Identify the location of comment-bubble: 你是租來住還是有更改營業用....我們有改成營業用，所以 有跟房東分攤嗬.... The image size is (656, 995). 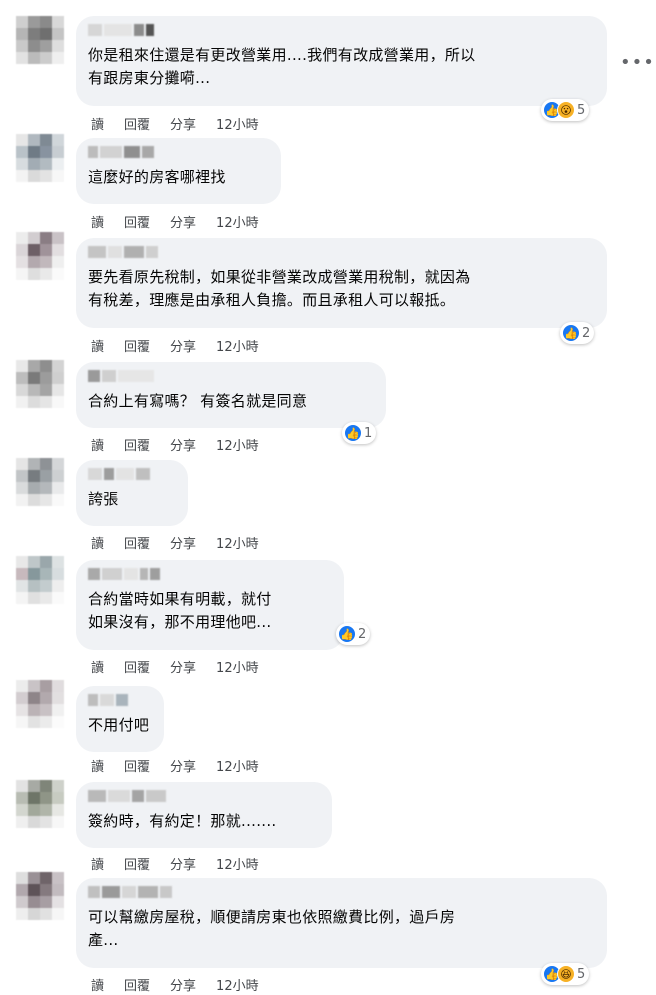
(341, 61).